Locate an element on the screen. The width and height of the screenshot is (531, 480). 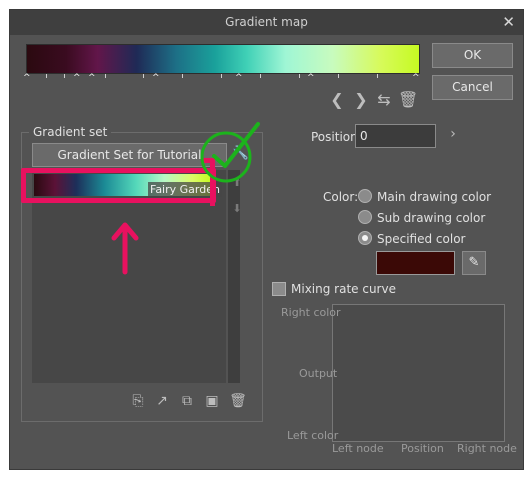
position-axis-label: Position is located at coordinates (422, 448).